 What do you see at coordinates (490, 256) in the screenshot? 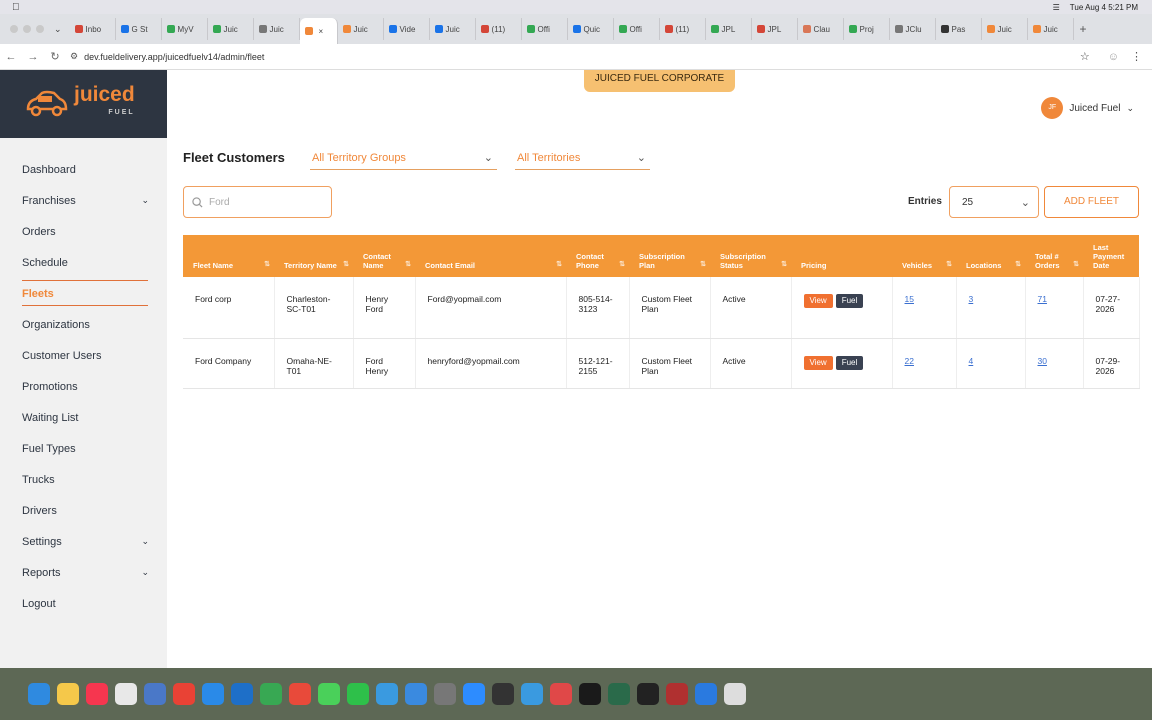
I see `column-header: Contact Email ⇅` at bounding box center [490, 256].